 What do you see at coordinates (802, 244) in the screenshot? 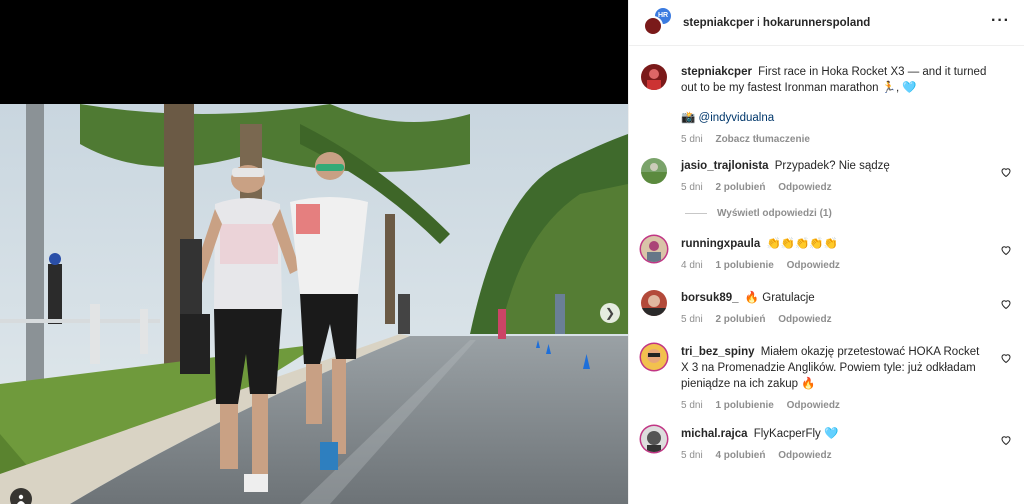
I see `comment-text: 👏👏👏👏👏` at bounding box center [802, 244].